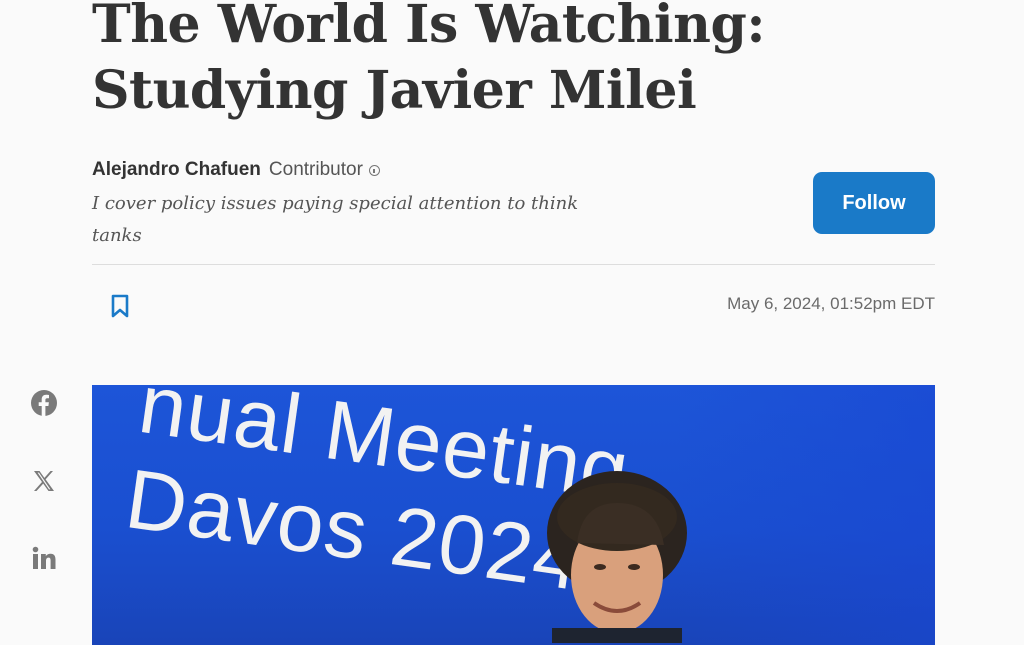  Describe the element at coordinates (44, 481) in the screenshot. I see `x-icon` at that location.